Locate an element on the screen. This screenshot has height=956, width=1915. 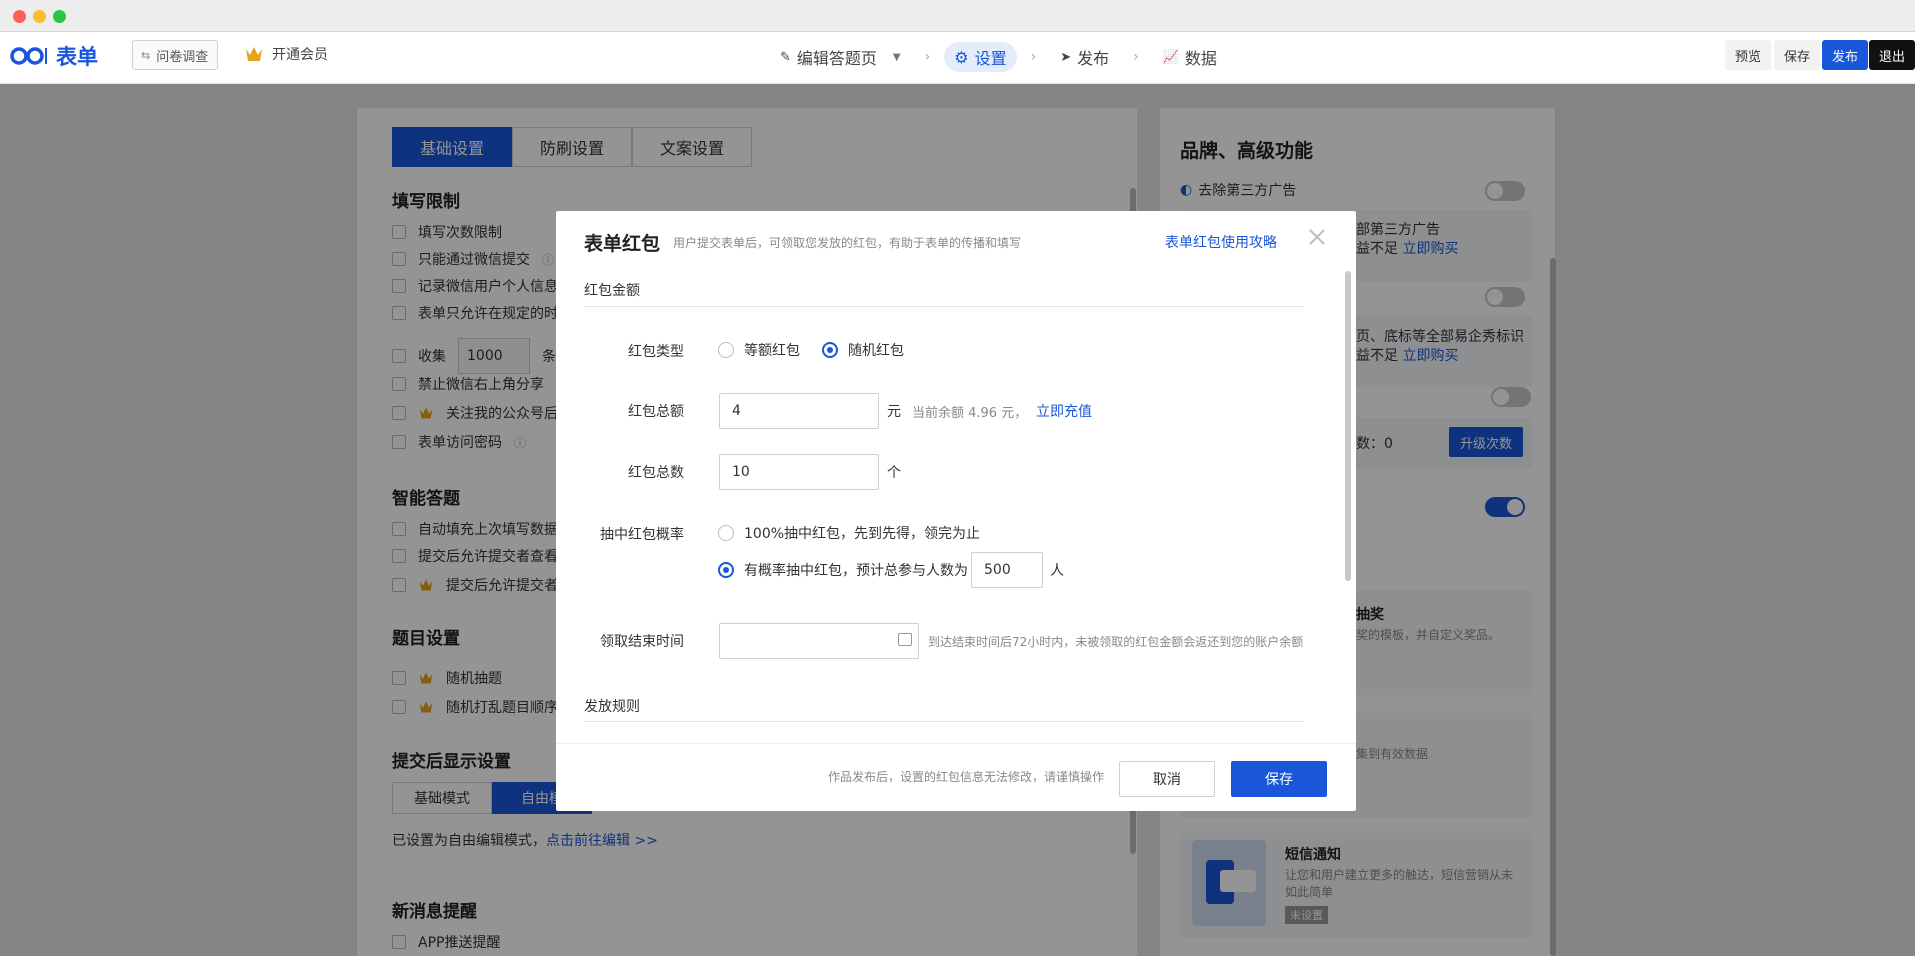
participants-input: 500 is located at coordinates (1007, 570).